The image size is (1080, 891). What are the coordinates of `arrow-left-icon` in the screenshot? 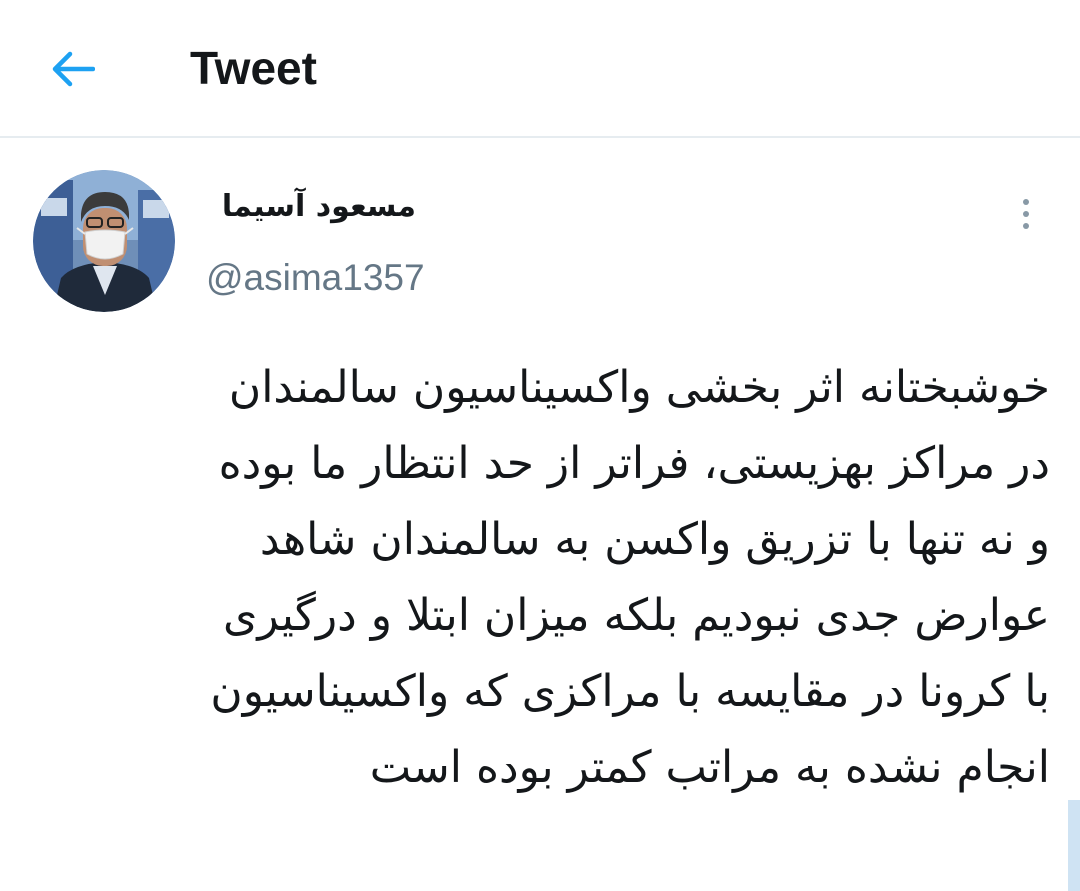 It's located at (73, 69).